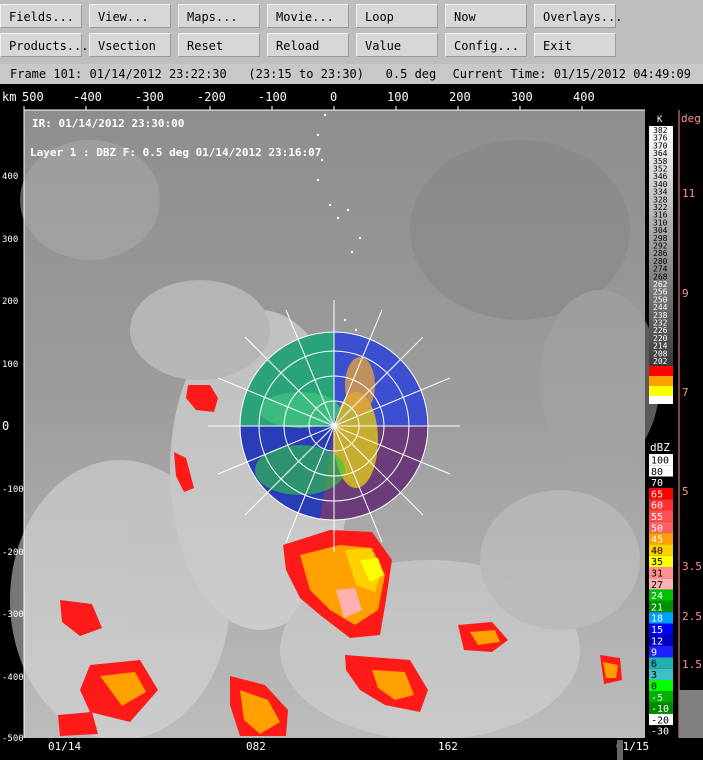  I want to click on dbz-scale-value: 55, so click(657, 517).